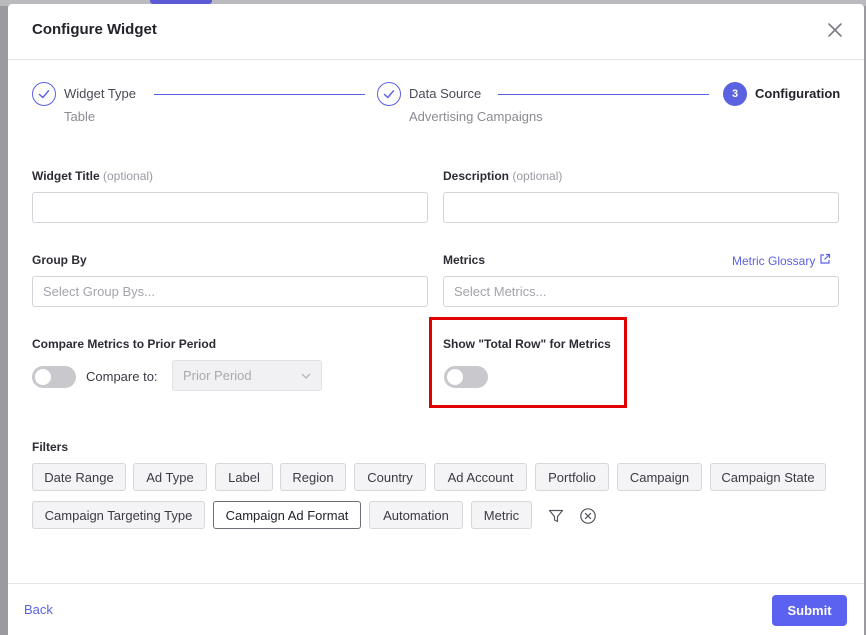 This screenshot has width=866, height=635. I want to click on metric-glossary-text: Metric Glossary, so click(774, 260).